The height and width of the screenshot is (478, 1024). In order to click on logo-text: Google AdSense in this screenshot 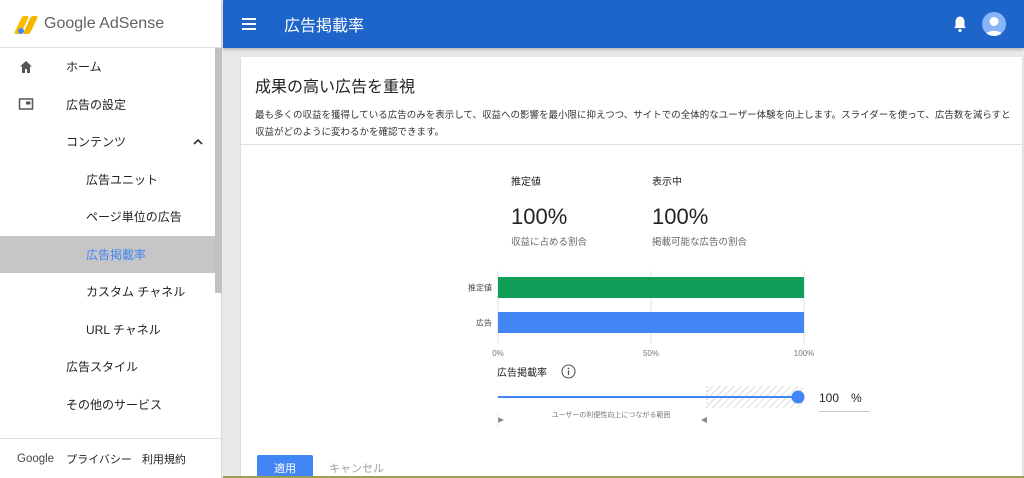, I will do `click(104, 23)`.